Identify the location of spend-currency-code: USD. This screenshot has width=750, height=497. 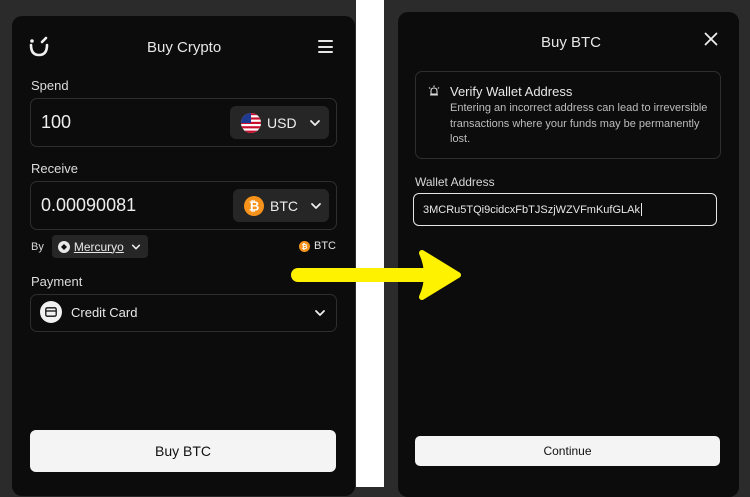
(282, 122).